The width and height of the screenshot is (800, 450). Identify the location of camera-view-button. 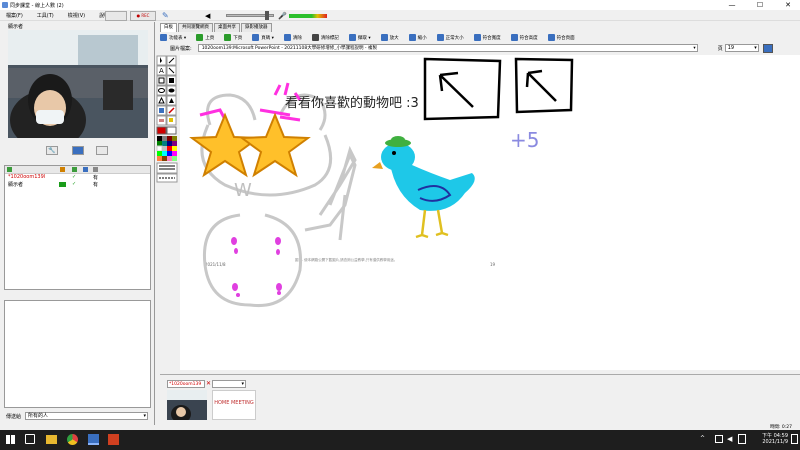
(78, 150).